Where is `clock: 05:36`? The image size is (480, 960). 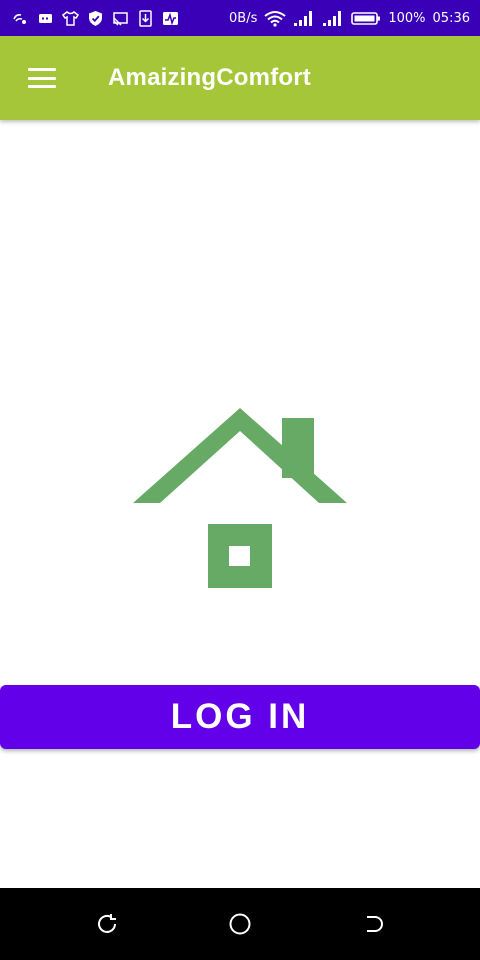
clock: 05:36 is located at coordinates (451, 18).